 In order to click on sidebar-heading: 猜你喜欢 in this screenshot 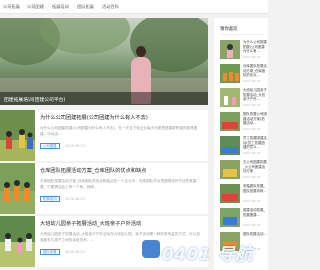, I will do `click(229, 29)`.